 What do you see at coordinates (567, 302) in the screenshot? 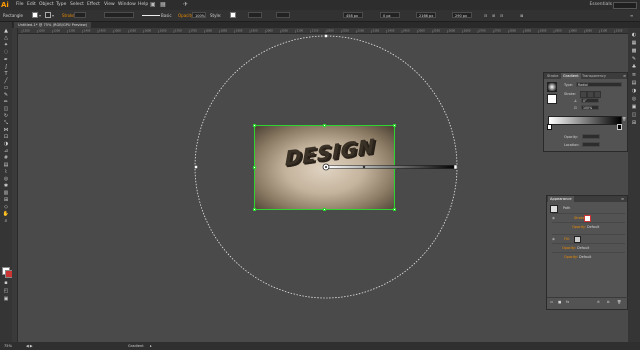
I see `add-effect-icon: fx` at bounding box center [567, 302].